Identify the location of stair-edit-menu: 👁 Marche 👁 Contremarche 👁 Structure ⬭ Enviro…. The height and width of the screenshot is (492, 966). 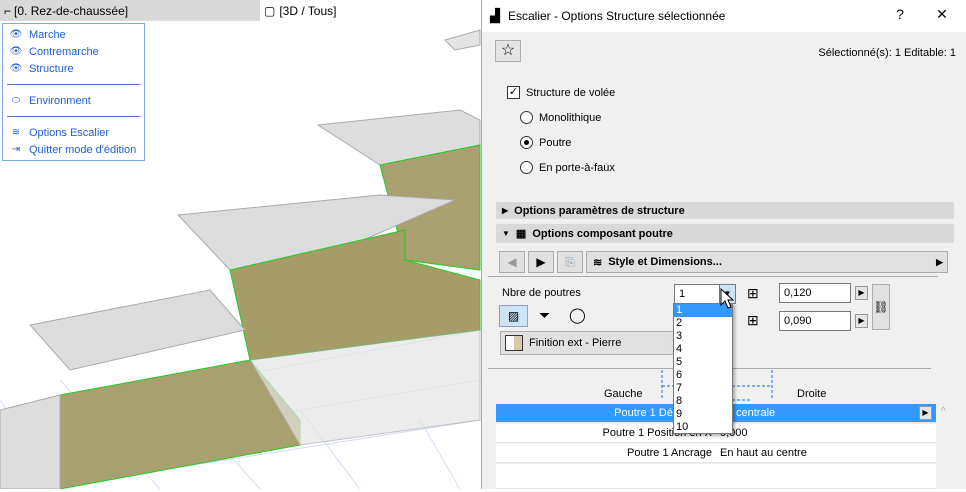
(73, 92).